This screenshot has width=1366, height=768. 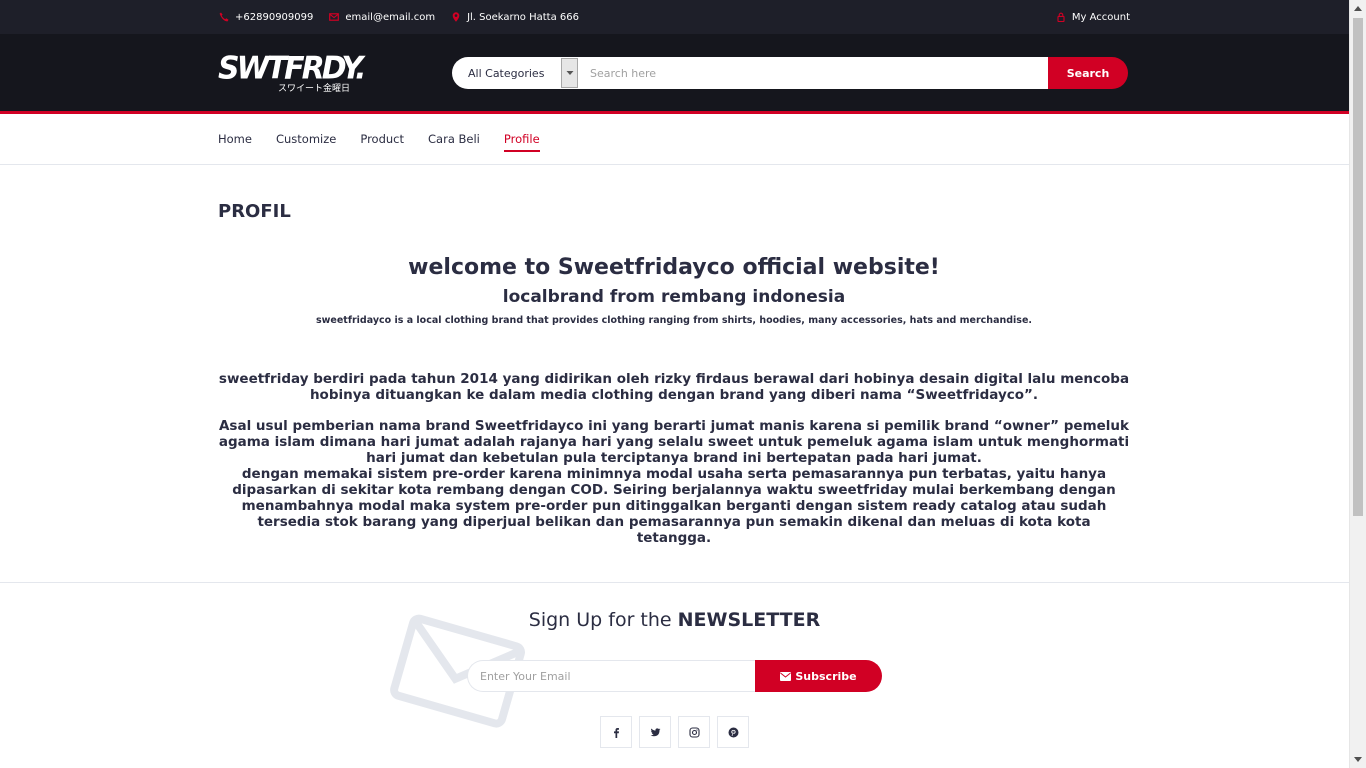 I want to click on header: SWTFRDY. スワイート金曜日 All Categories Search, so click(x=674, y=74).